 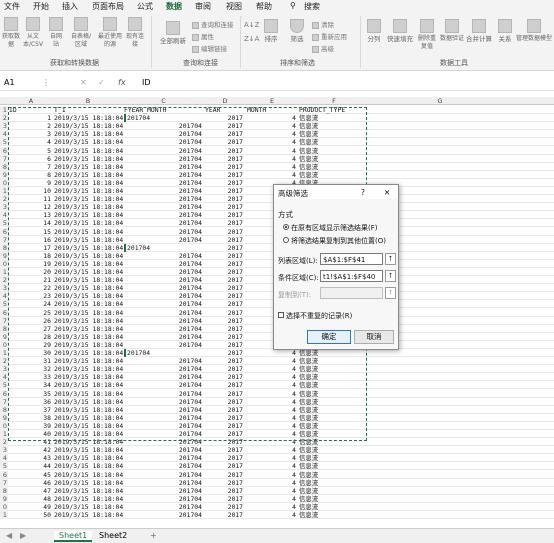 What do you see at coordinates (363, 192) in the screenshot?
I see `help-icon: ?` at bounding box center [363, 192].